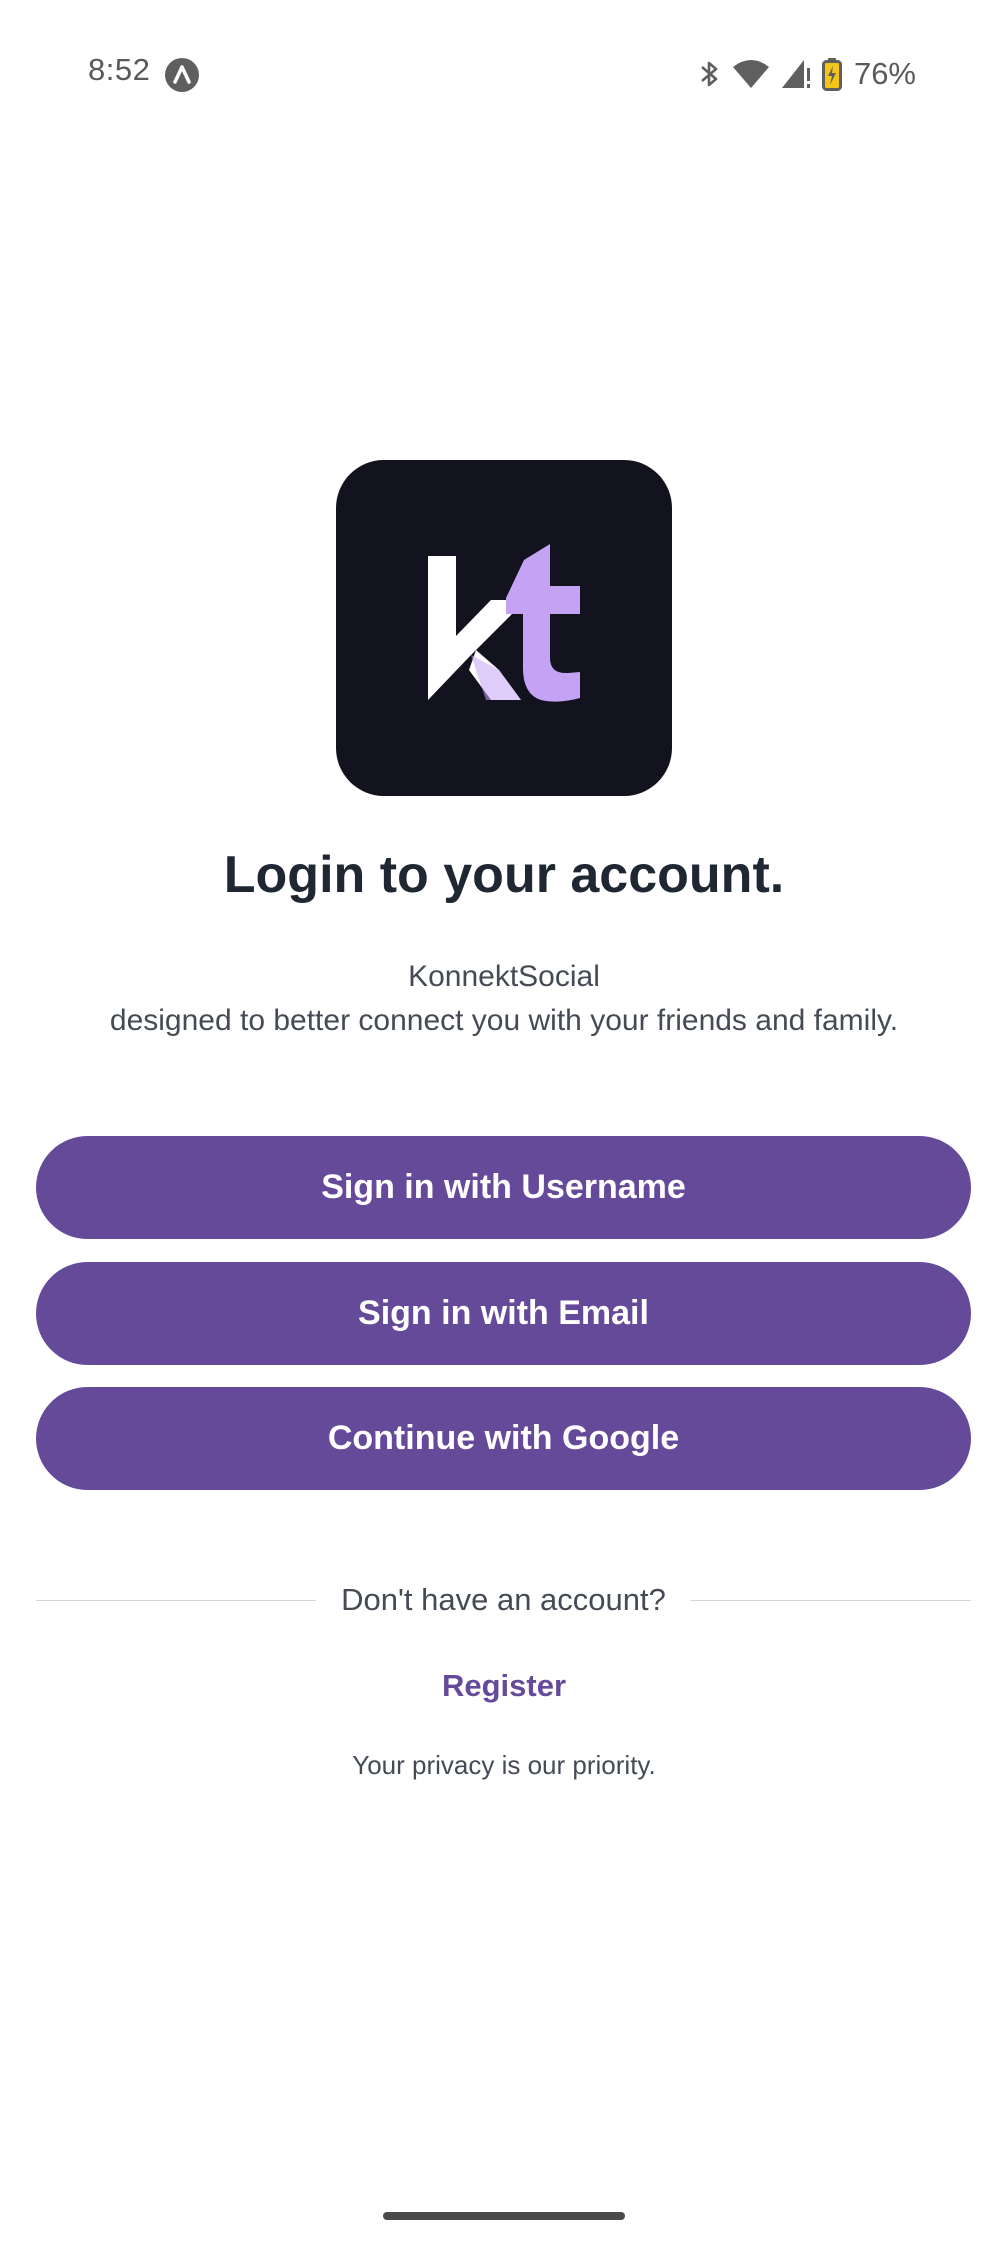  I want to click on app-name: KonnektSocial, so click(504, 976).